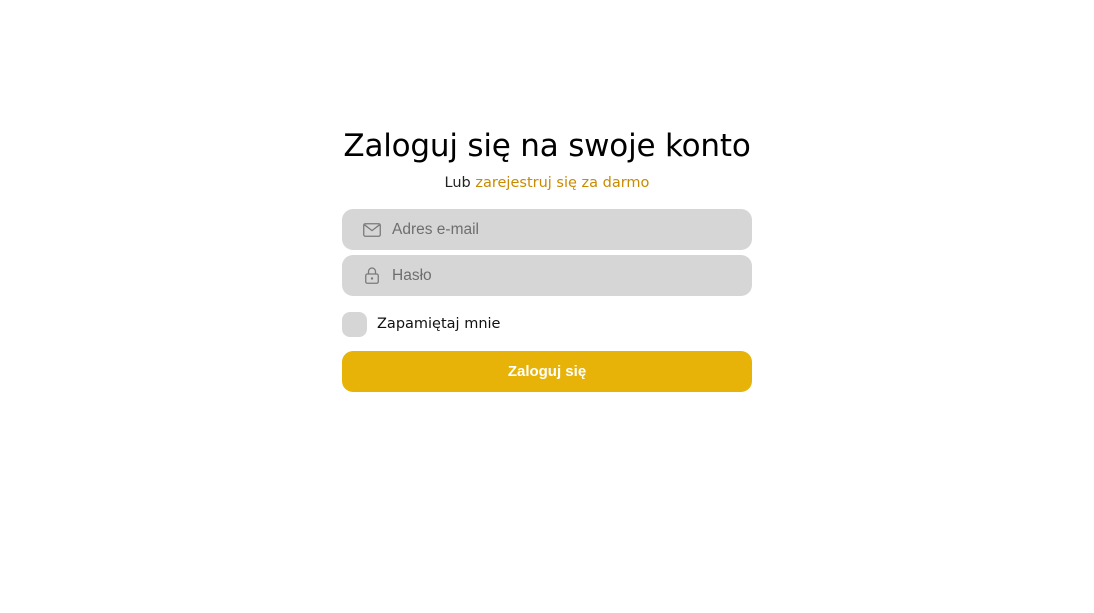  I want to click on subtitle: Lub zarejestruj się za darmo, so click(547, 183).